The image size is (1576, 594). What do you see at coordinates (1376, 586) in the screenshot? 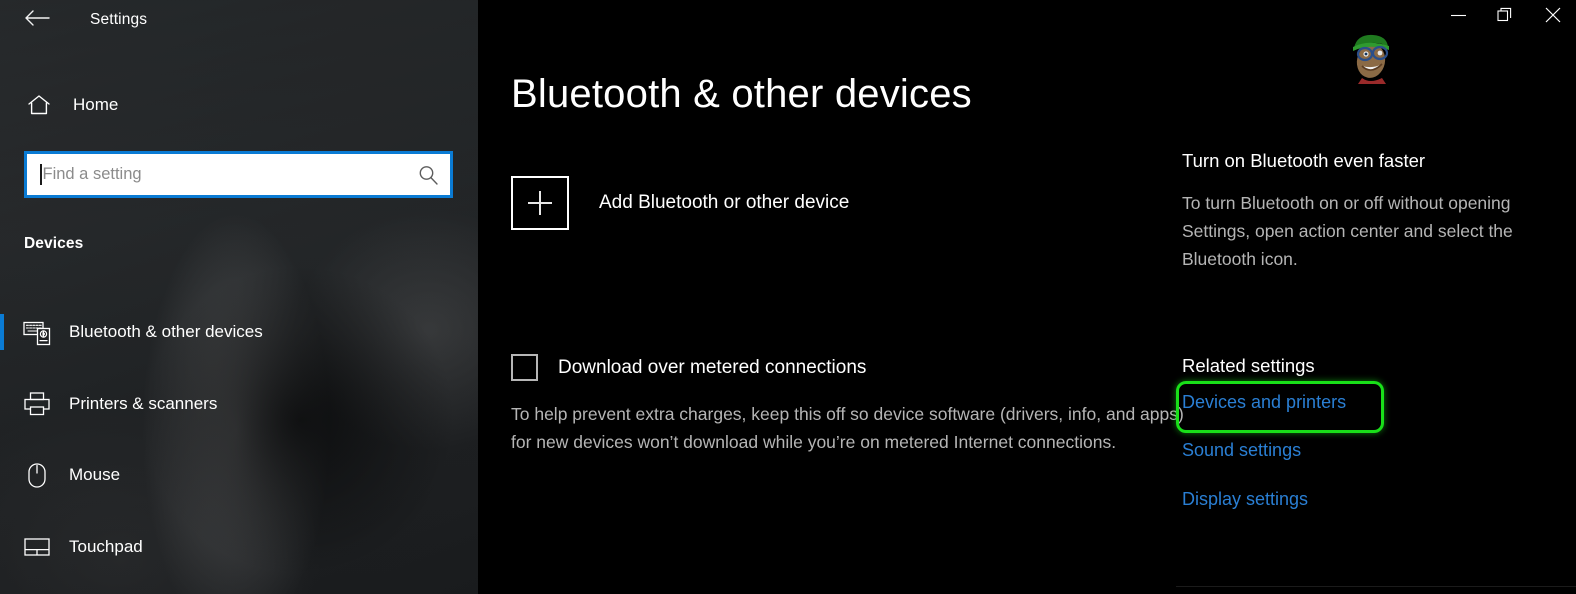
I see `bottom-divider` at bounding box center [1376, 586].